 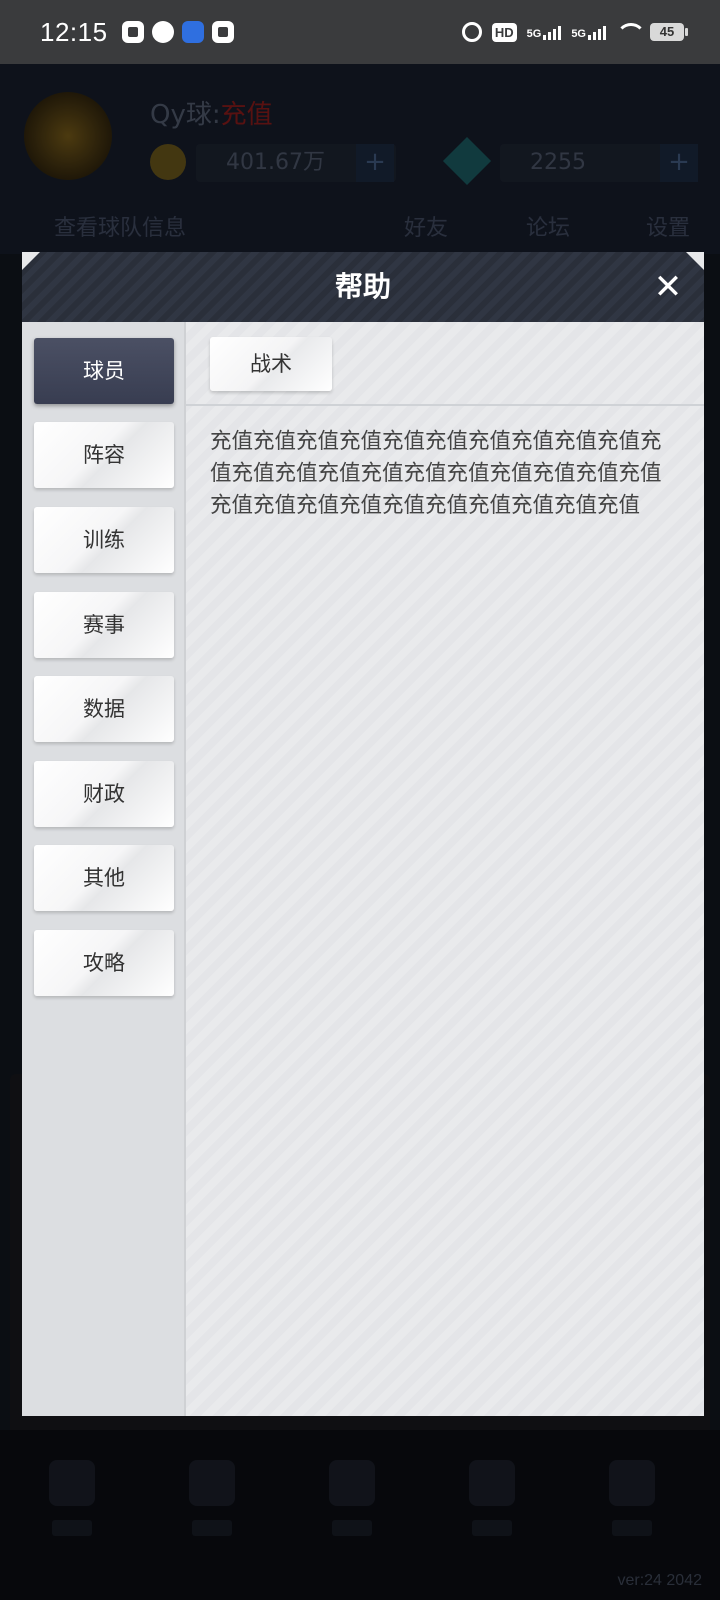 What do you see at coordinates (104, 540) in the screenshot?
I see `category-training: 训练` at bounding box center [104, 540].